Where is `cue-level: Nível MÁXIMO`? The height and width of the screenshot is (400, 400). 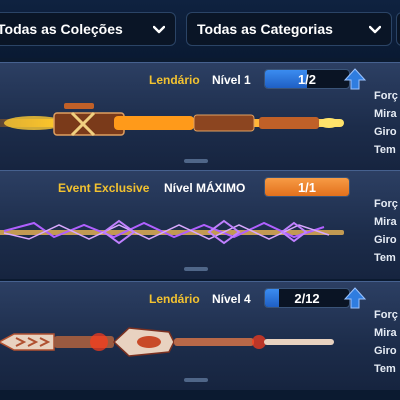 cue-level: Nível MÁXIMO is located at coordinates (205, 188).